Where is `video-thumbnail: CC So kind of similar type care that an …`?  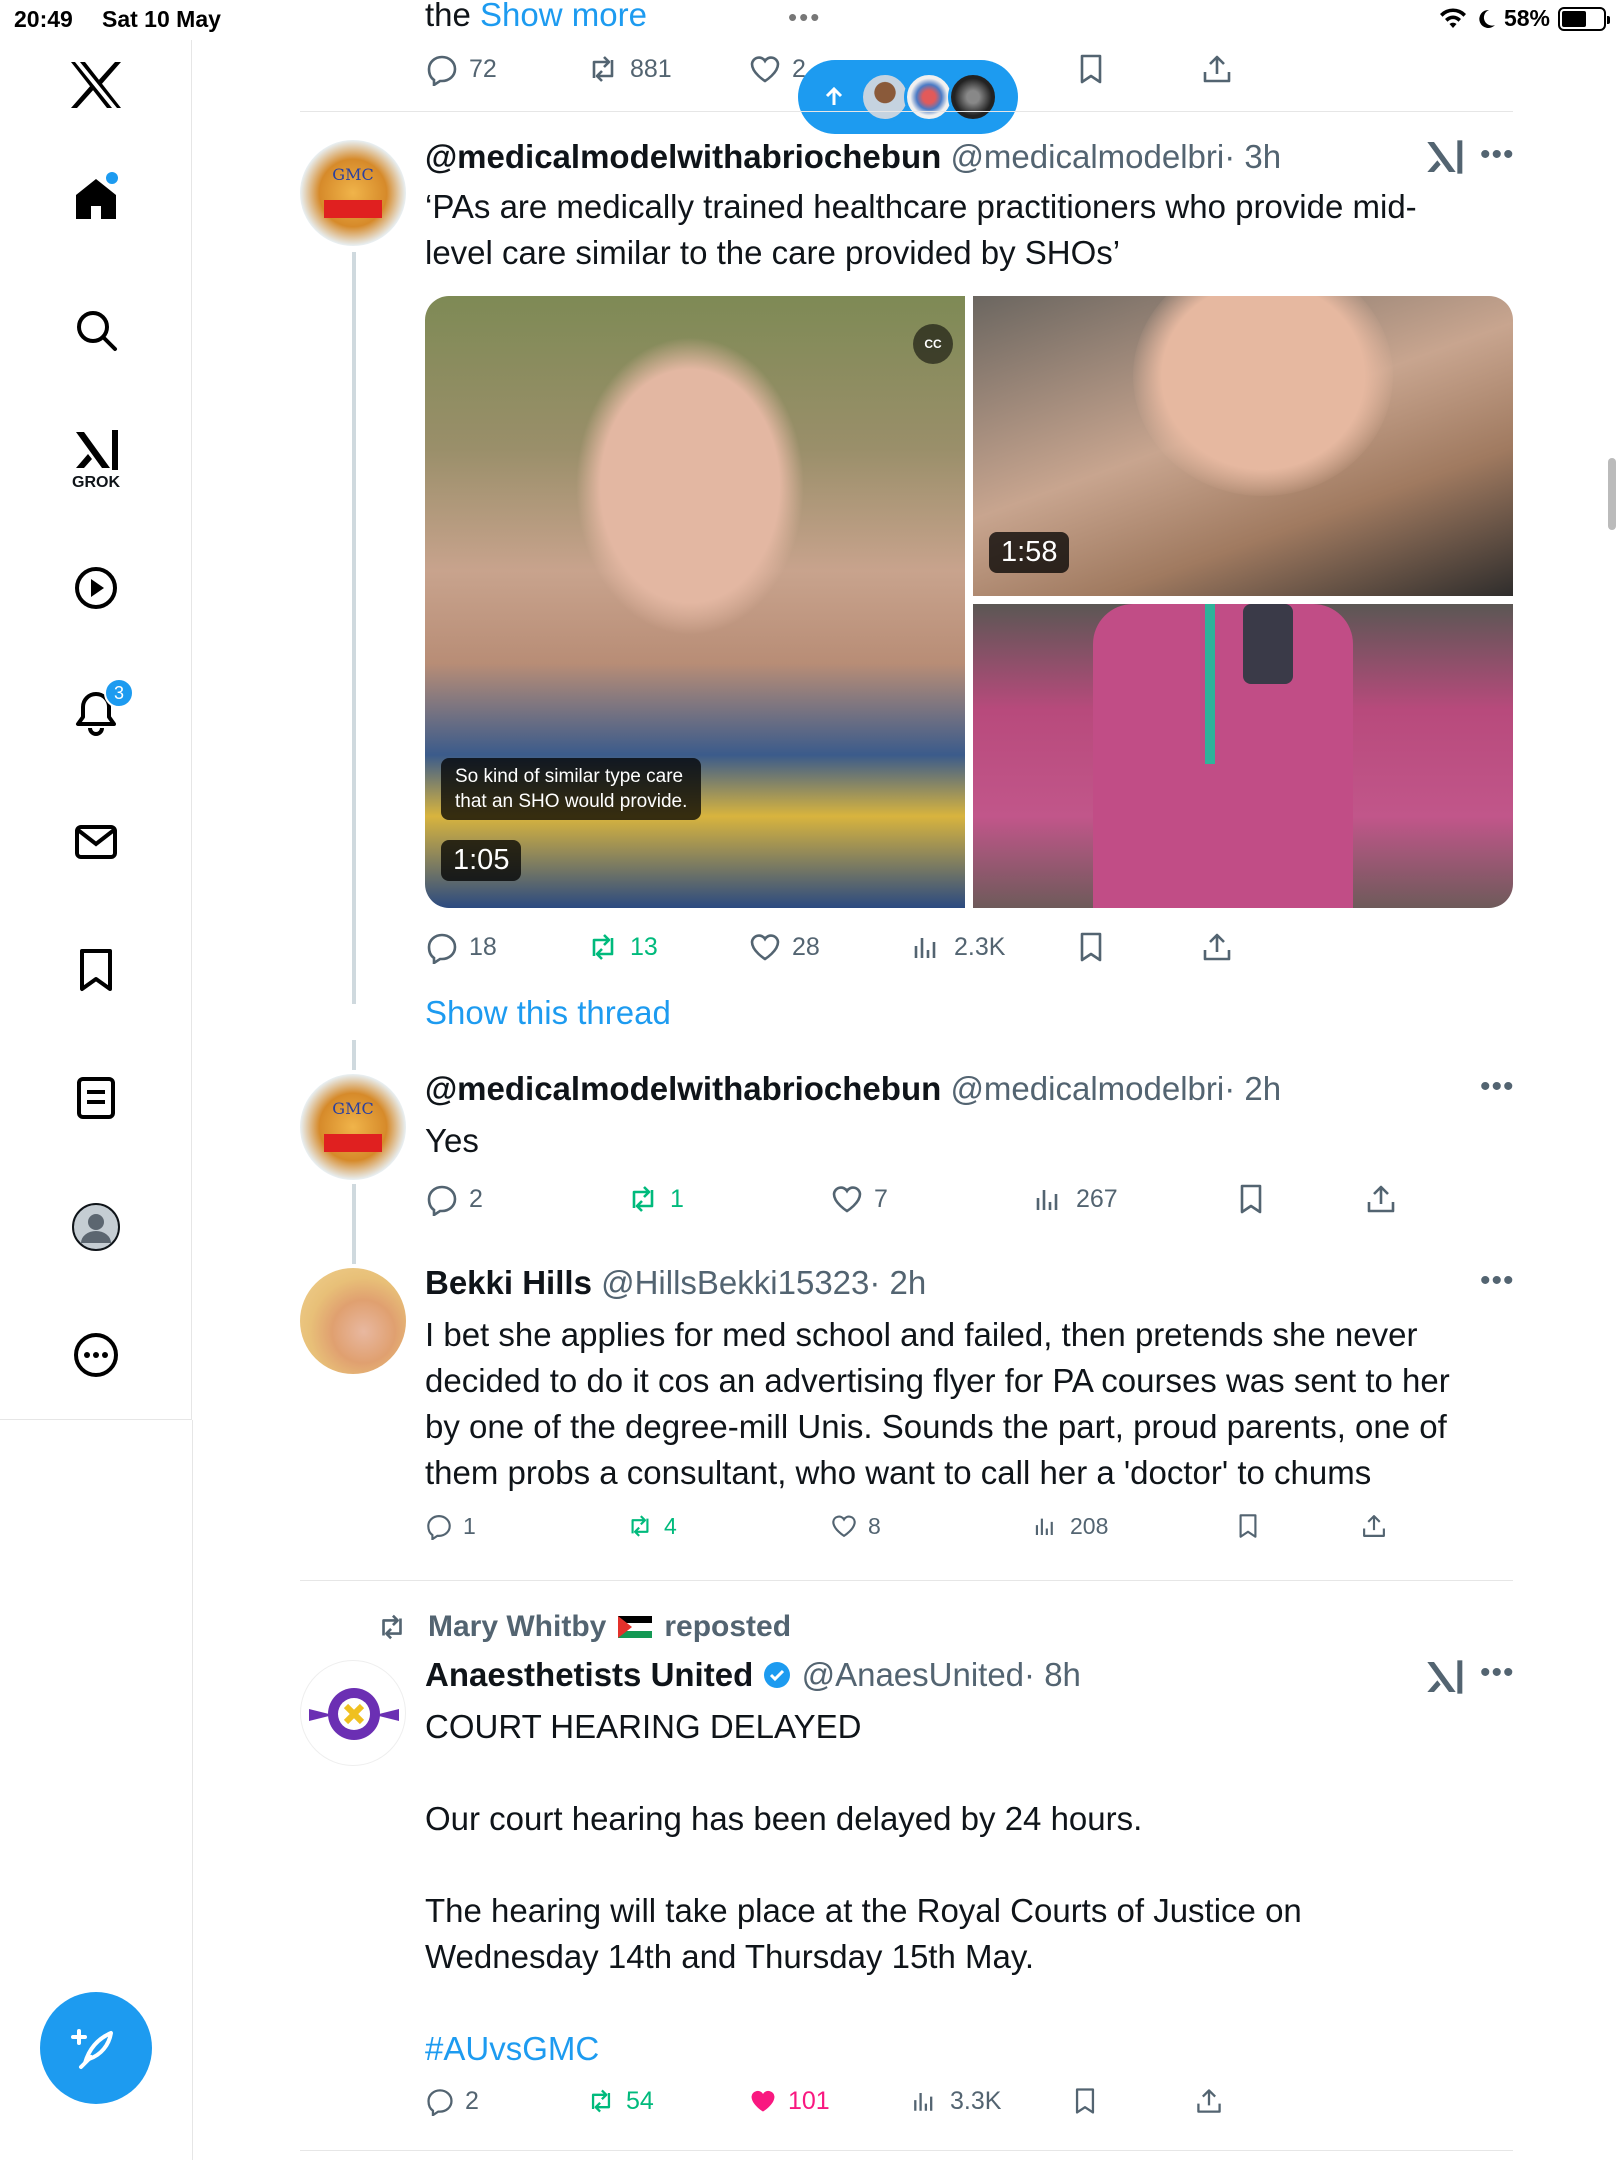
video-thumbnail: CC So kind of similar type care that an … is located at coordinates (695, 602).